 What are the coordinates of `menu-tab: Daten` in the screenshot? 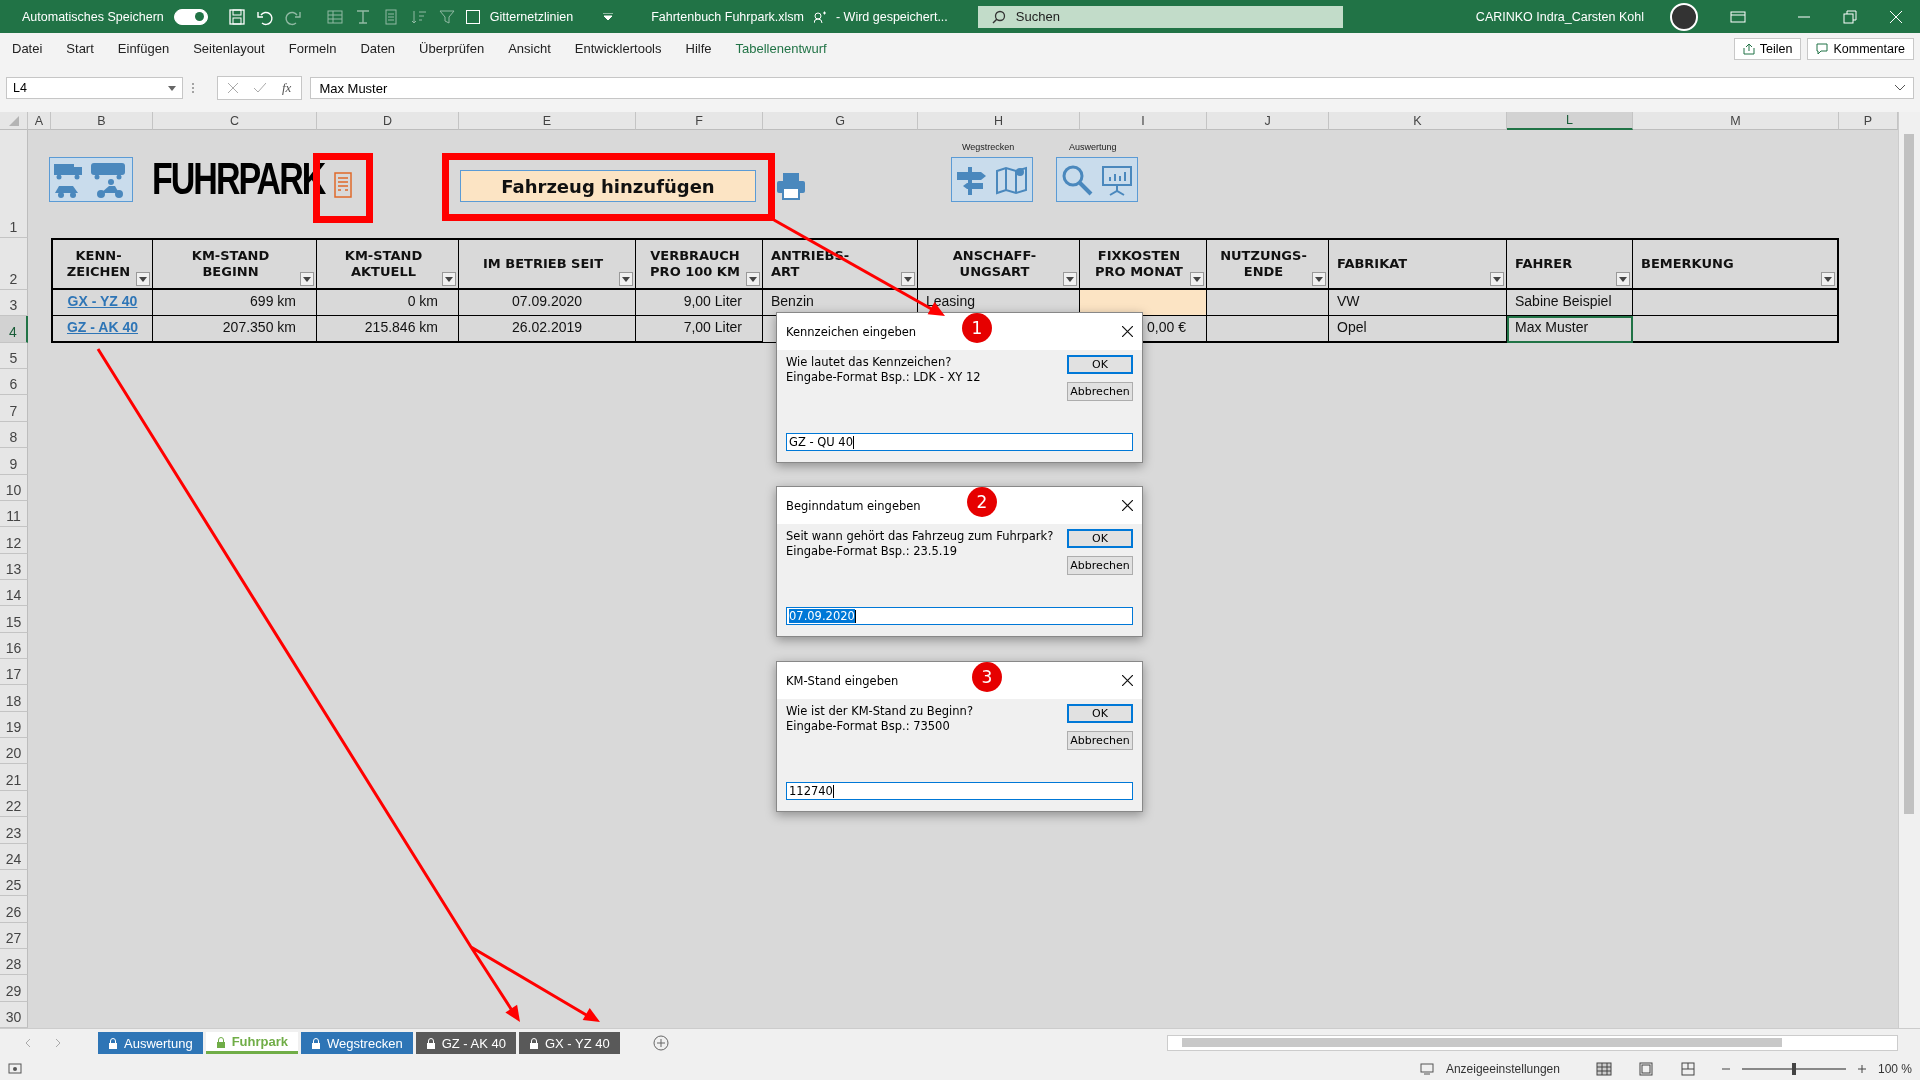 It's located at (378, 48).